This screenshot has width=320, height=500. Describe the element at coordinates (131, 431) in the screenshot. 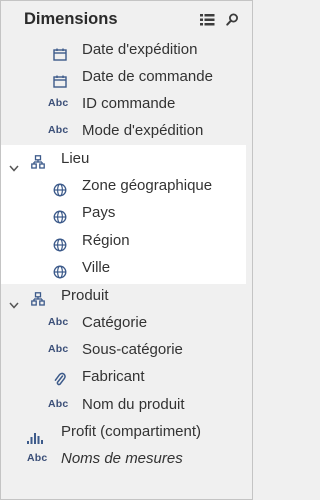

I see `field-label: Profit (compartiment)` at that location.